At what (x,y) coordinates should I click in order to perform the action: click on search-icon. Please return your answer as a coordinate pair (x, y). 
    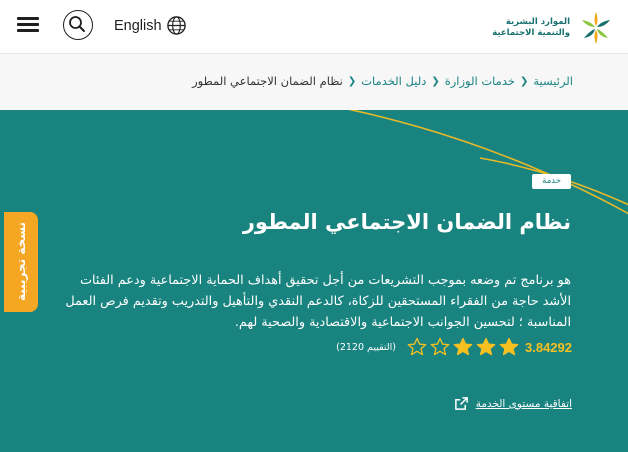
    Looking at the image, I should click on (77, 24).